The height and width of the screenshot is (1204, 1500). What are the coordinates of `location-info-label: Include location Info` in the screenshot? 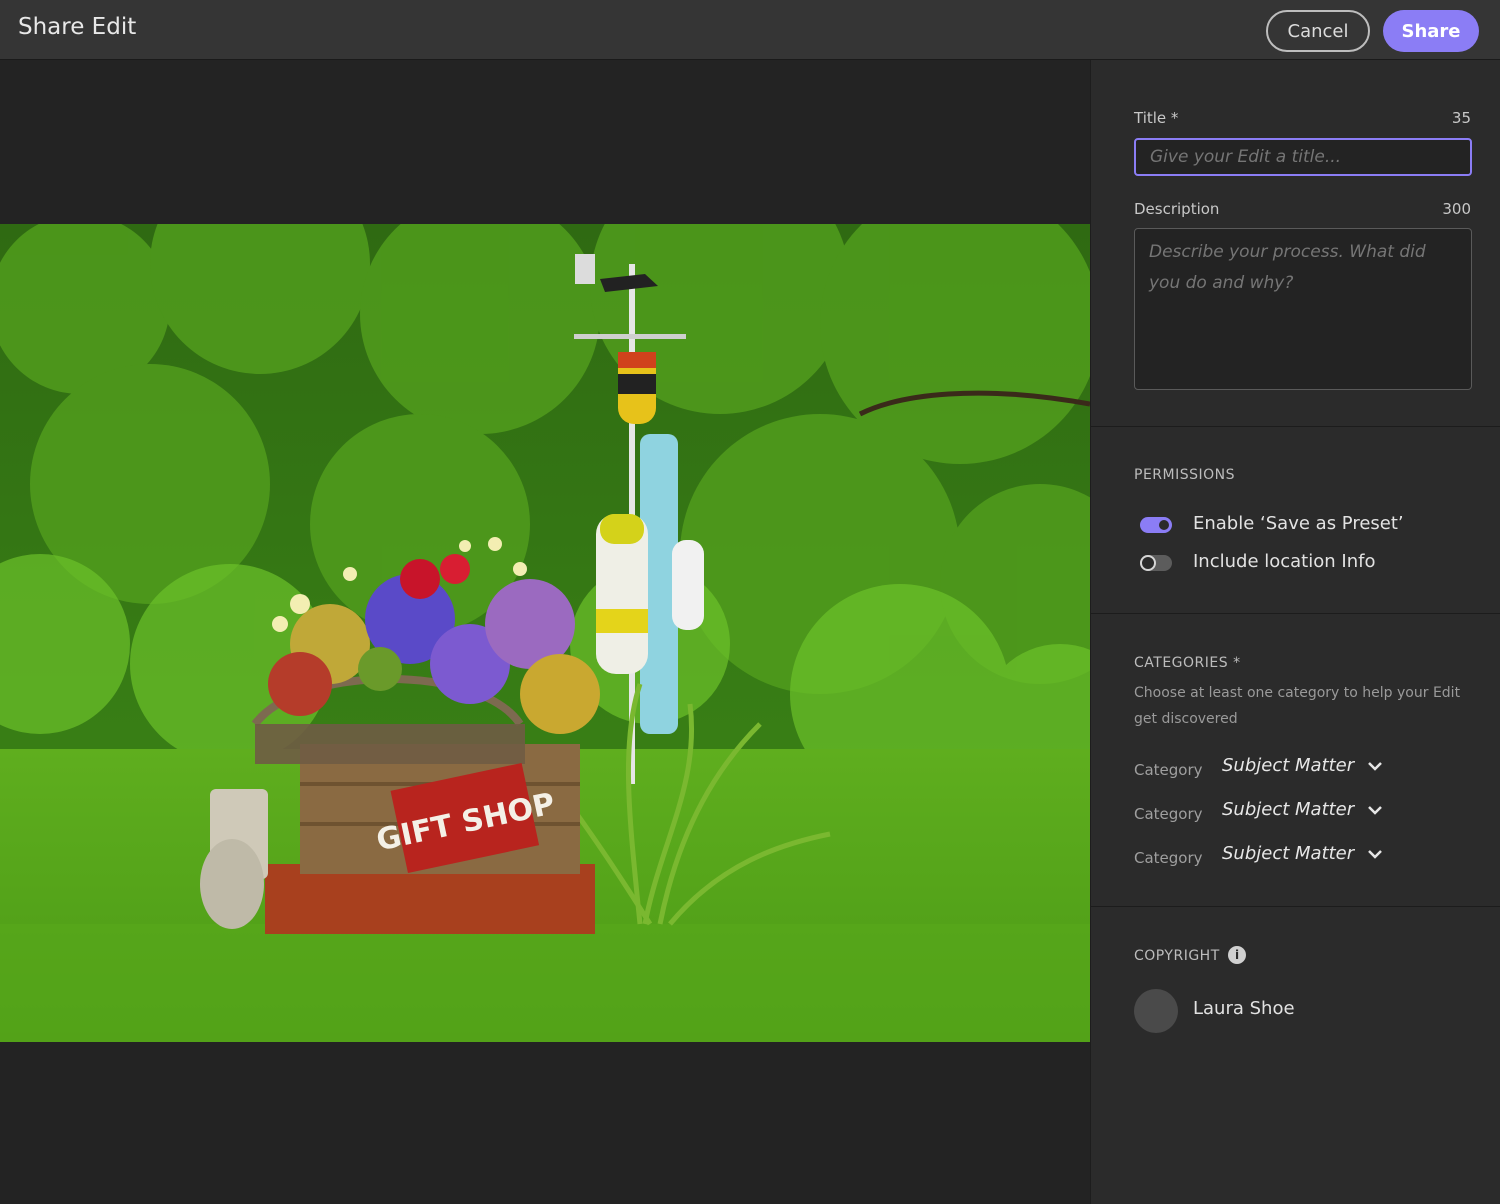 It's located at (1284, 561).